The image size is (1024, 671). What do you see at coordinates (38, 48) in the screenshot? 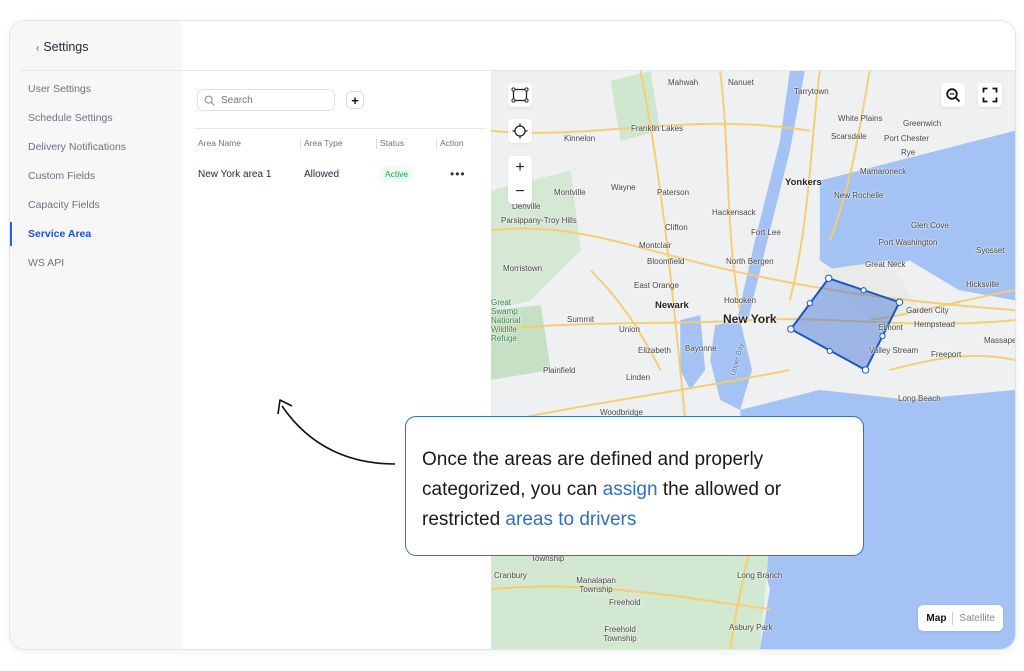
I see `chevron-left-icon: ‹` at bounding box center [38, 48].